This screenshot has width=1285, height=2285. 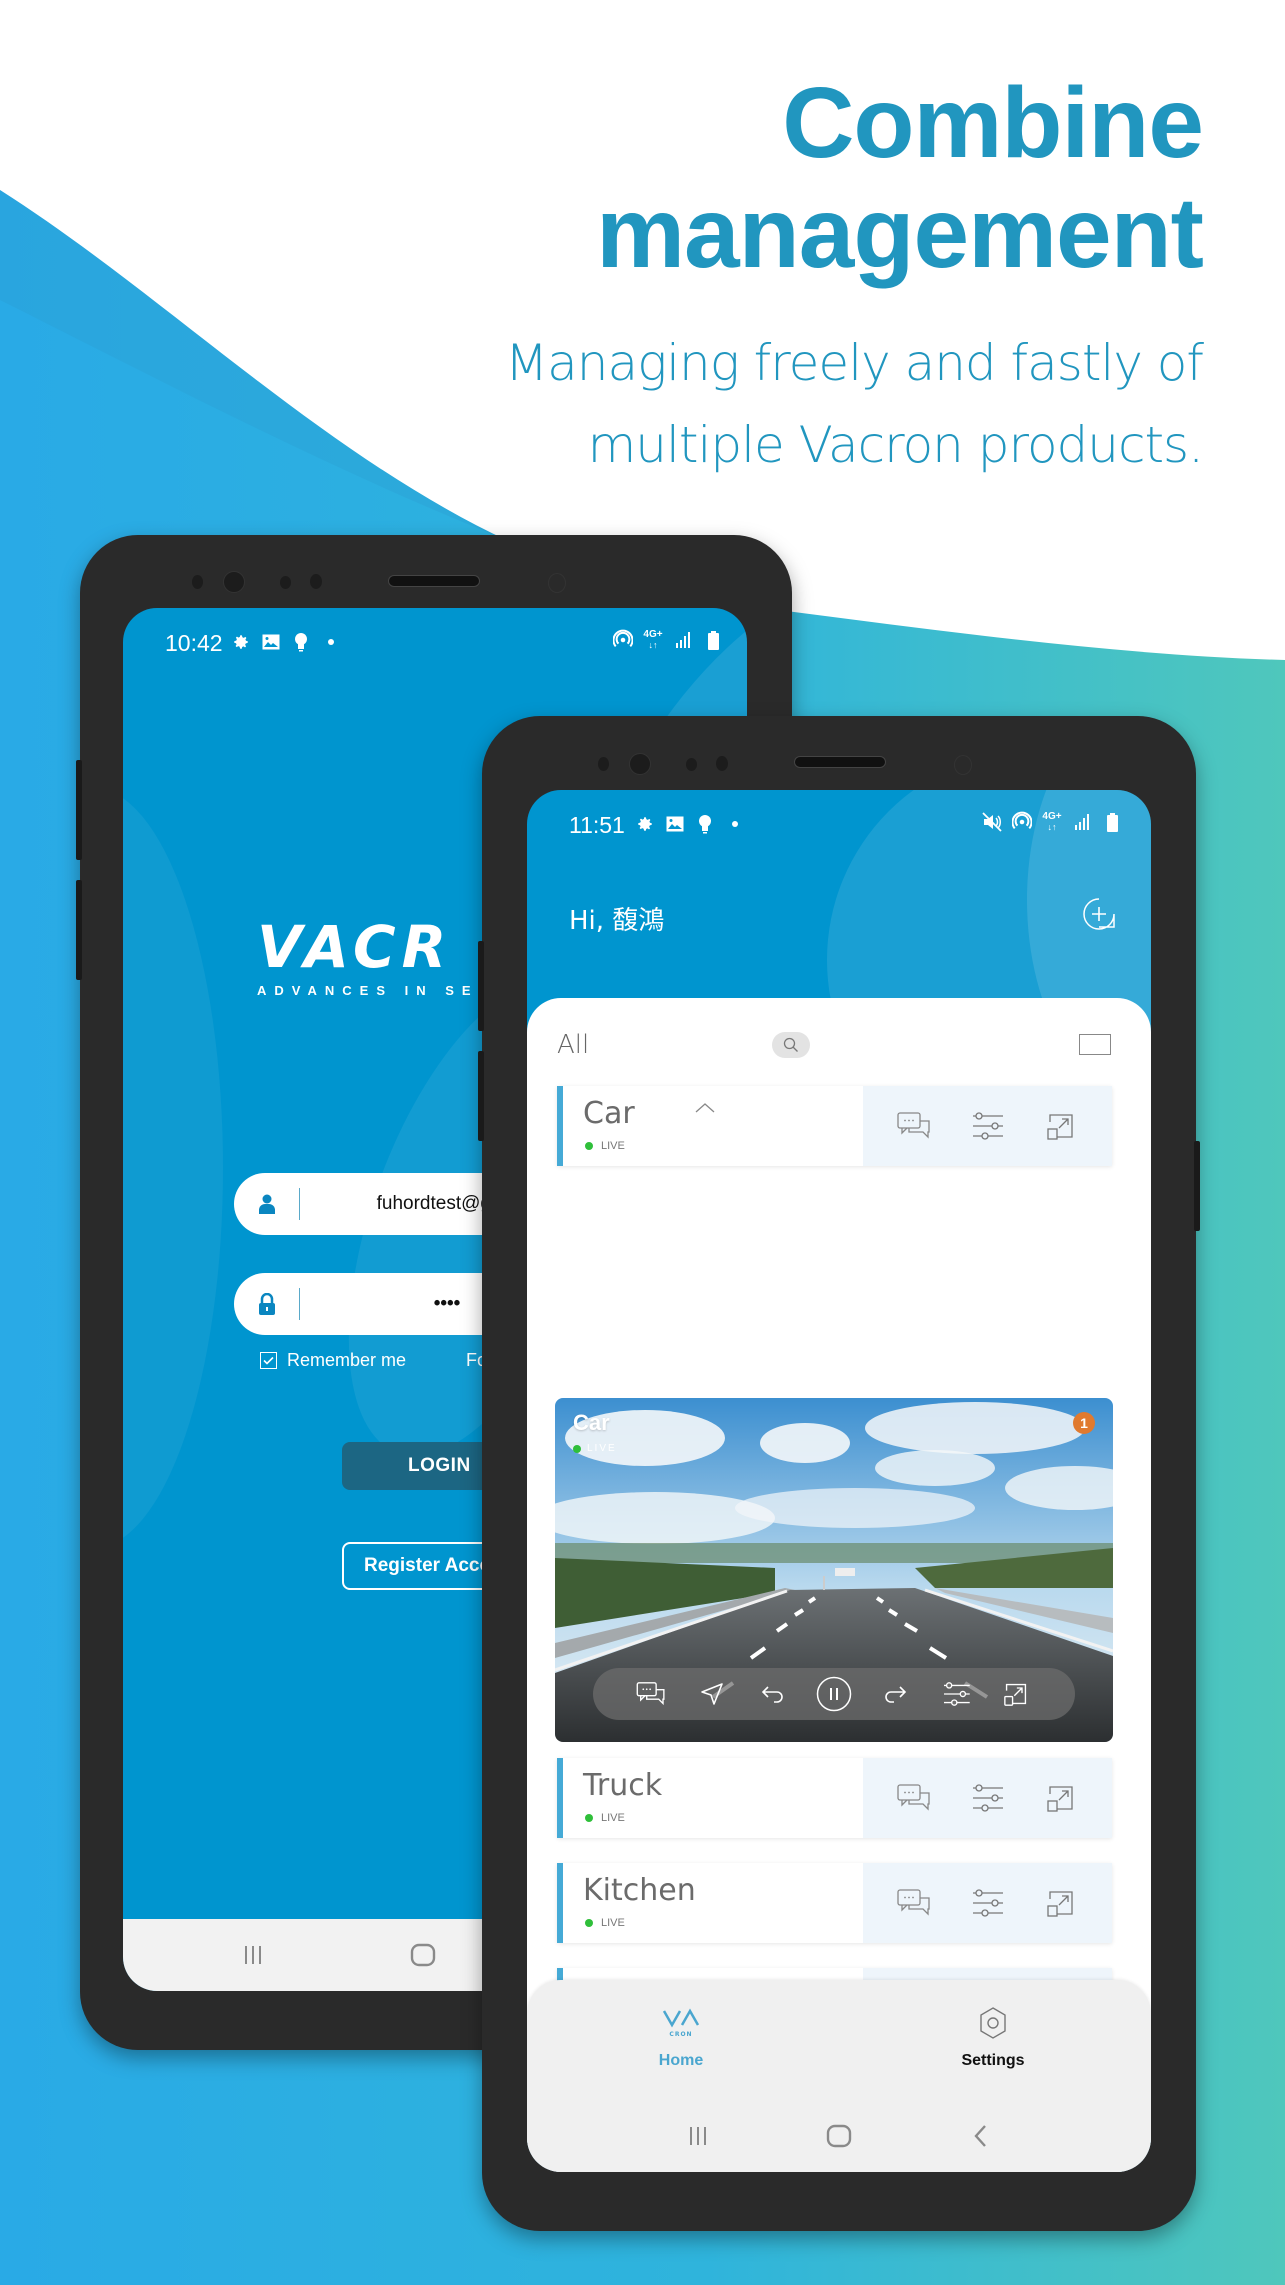 I want to click on live-view-player: Car LIVE 1, so click(x=834, y=1570).